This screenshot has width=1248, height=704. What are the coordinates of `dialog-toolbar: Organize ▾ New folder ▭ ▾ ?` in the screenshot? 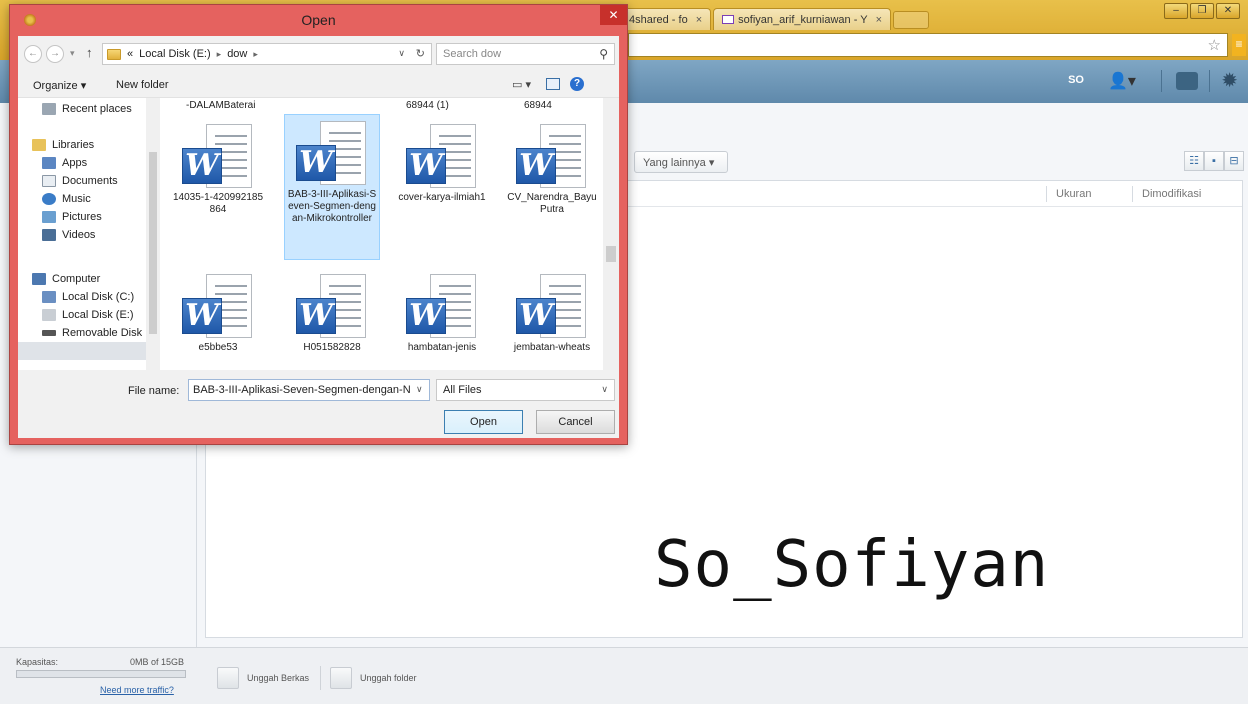 It's located at (318, 85).